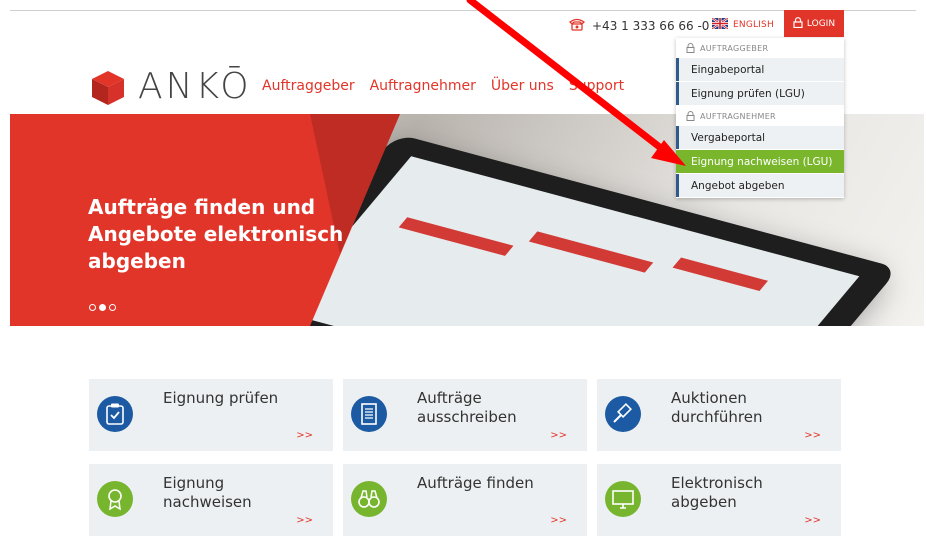 This screenshot has width=926, height=536. What do you see at coordinates (720, 24) in the screenshot?
I see `uk-flag-icon` at bounding box center [720, 24].